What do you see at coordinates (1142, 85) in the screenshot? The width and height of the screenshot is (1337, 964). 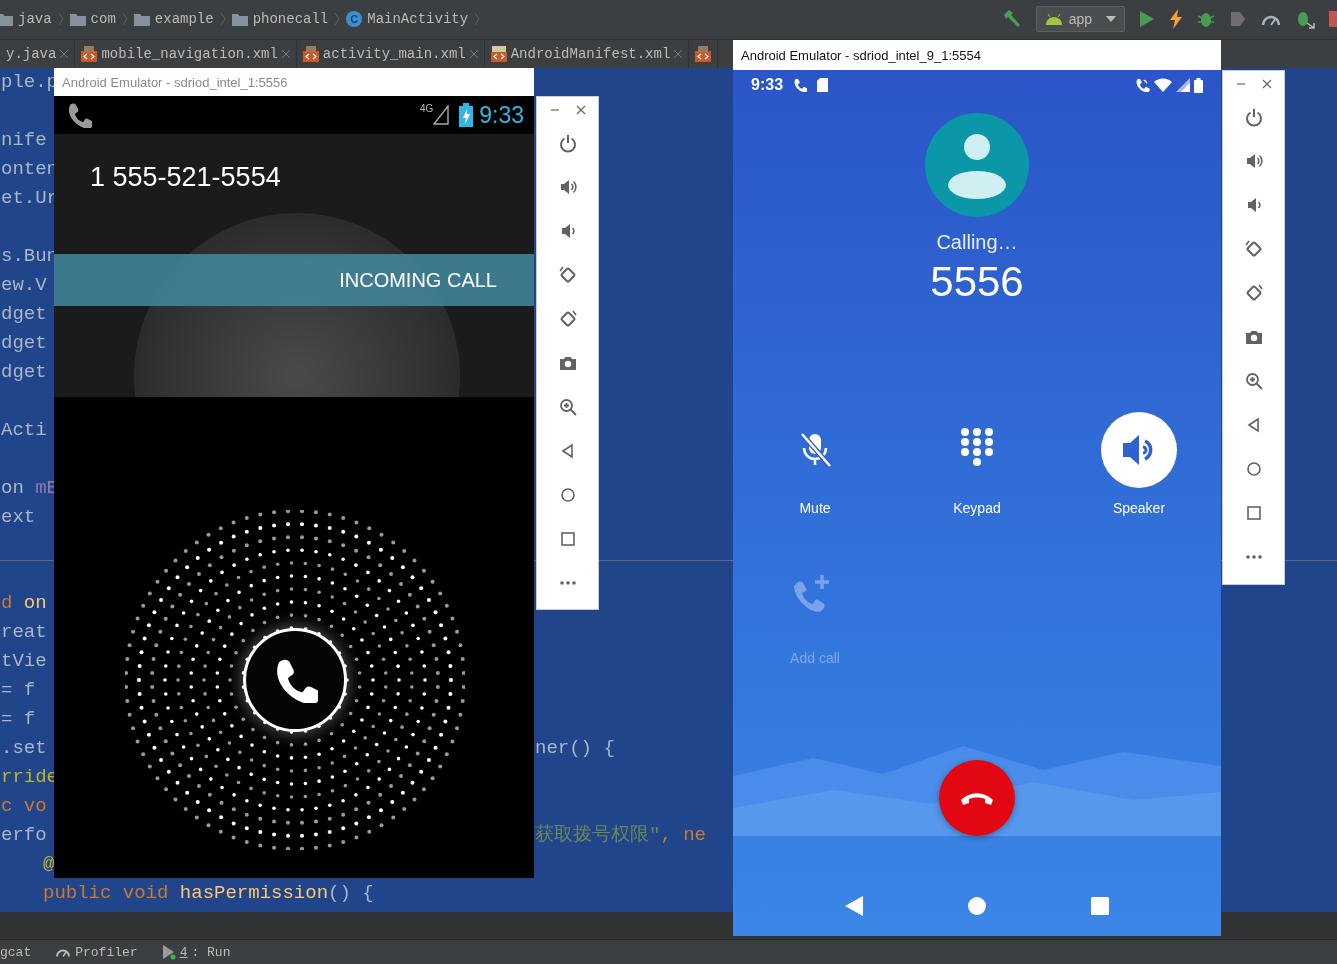 I see `wifi-calling-icon` at bounding box center [1142, 85].